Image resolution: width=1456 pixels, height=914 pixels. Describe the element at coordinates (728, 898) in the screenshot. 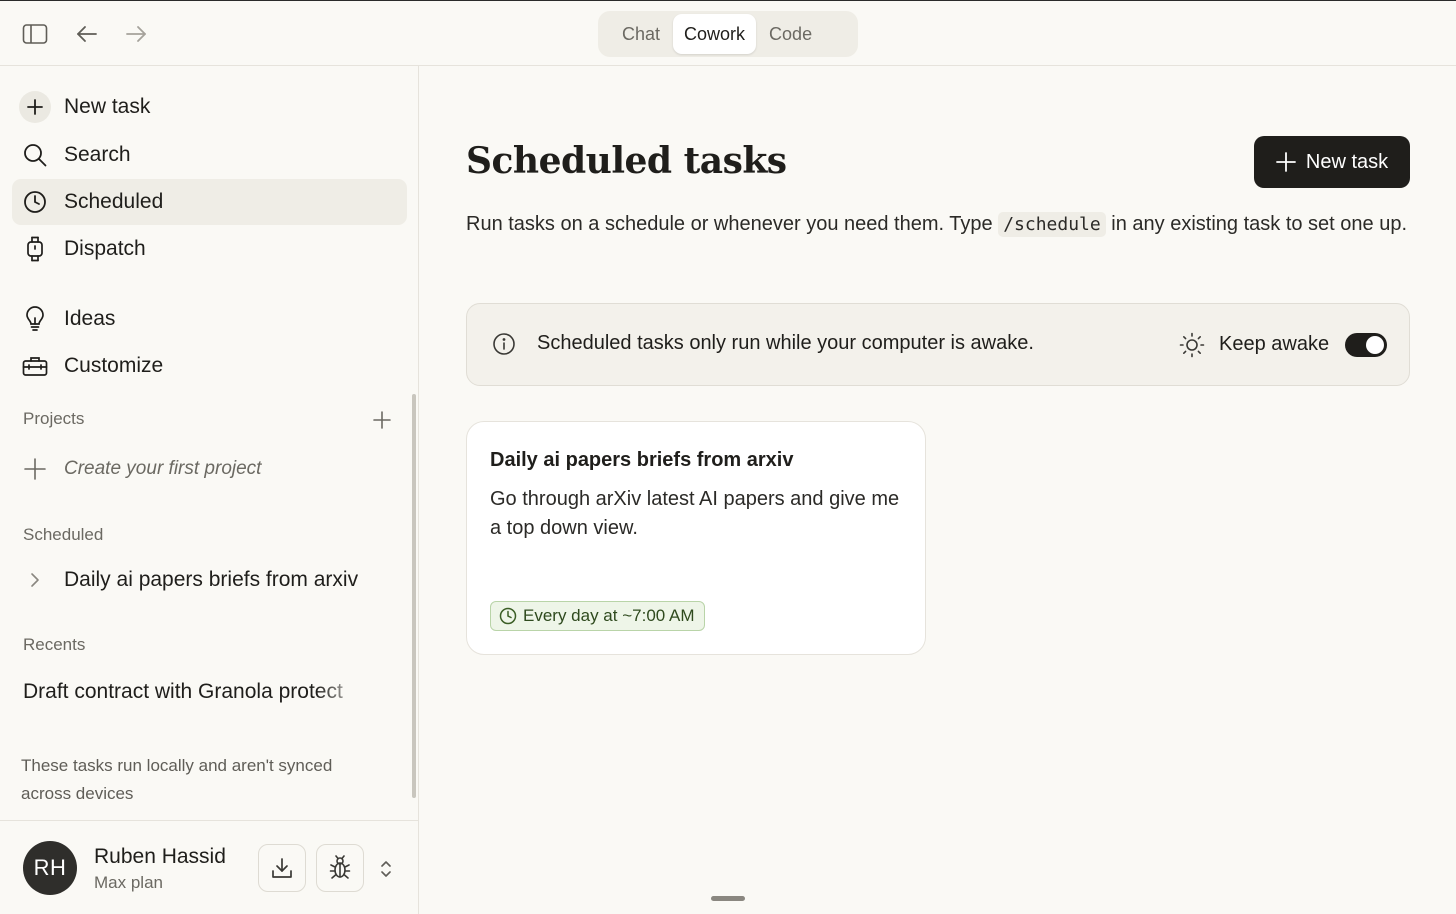

I see `drag-handle` at that location.